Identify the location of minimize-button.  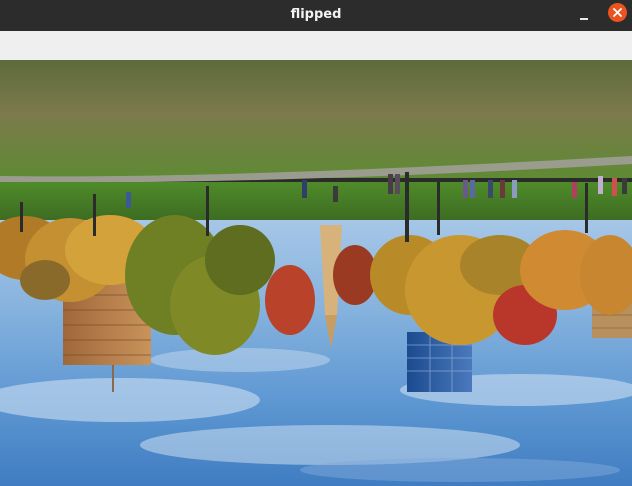
(584, 15).